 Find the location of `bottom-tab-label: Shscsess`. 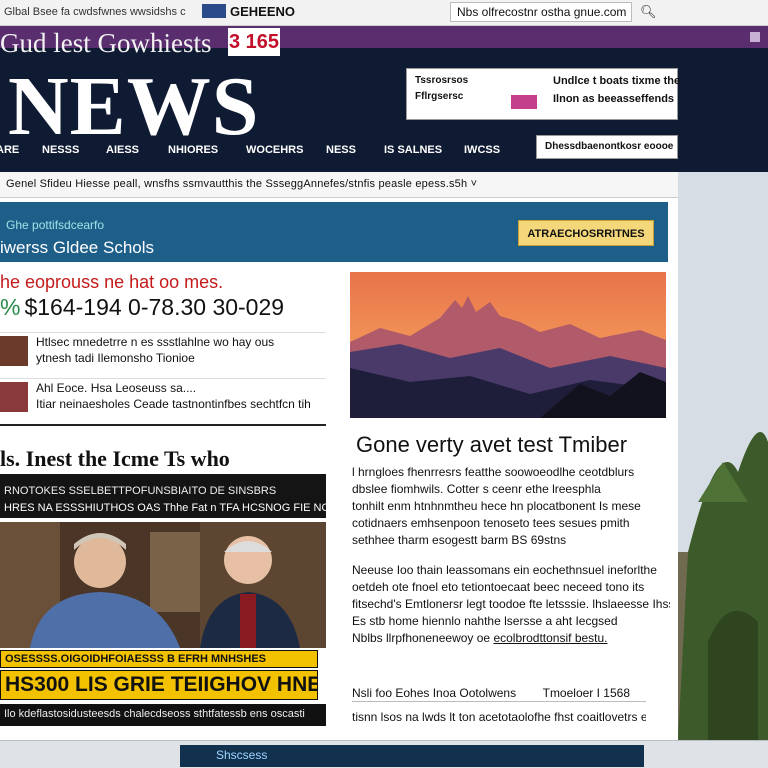

bottom-tab-label: Shscsess is located at coordinates (242, 755).